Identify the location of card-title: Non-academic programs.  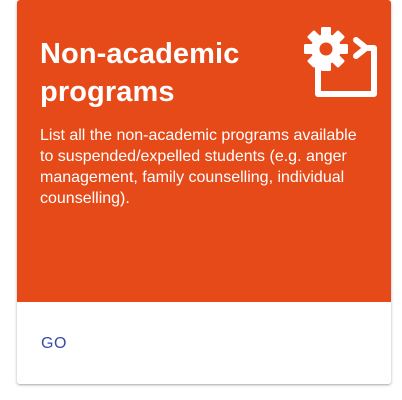
(140, 73).